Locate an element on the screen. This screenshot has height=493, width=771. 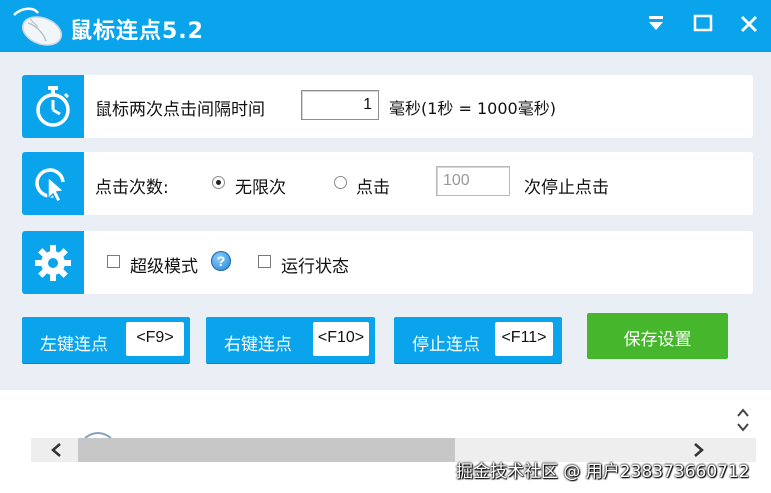
save-settings-label: 保存设置 is located at coordinates (657, 340).